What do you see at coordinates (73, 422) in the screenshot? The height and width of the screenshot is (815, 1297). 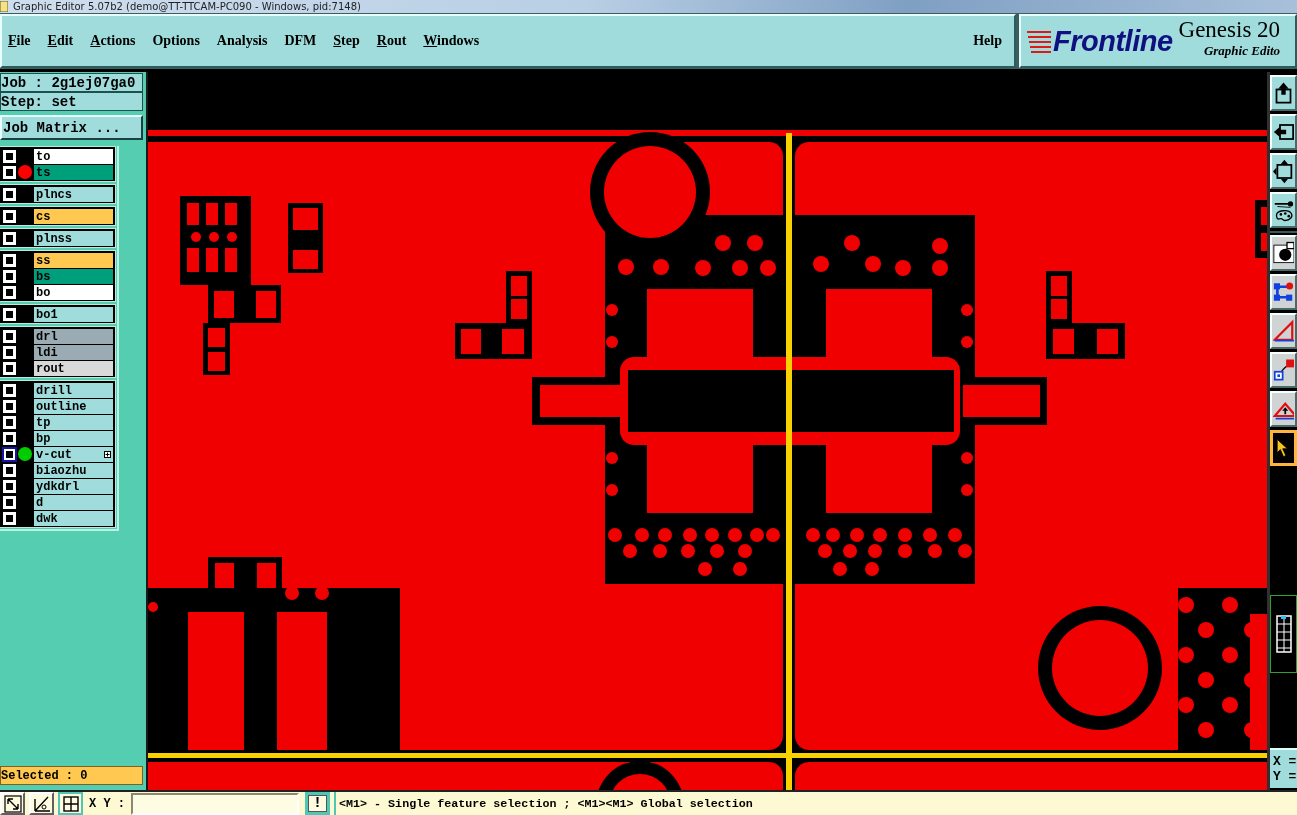 I see `layer-name: tp` at bounding box center [73, 422].